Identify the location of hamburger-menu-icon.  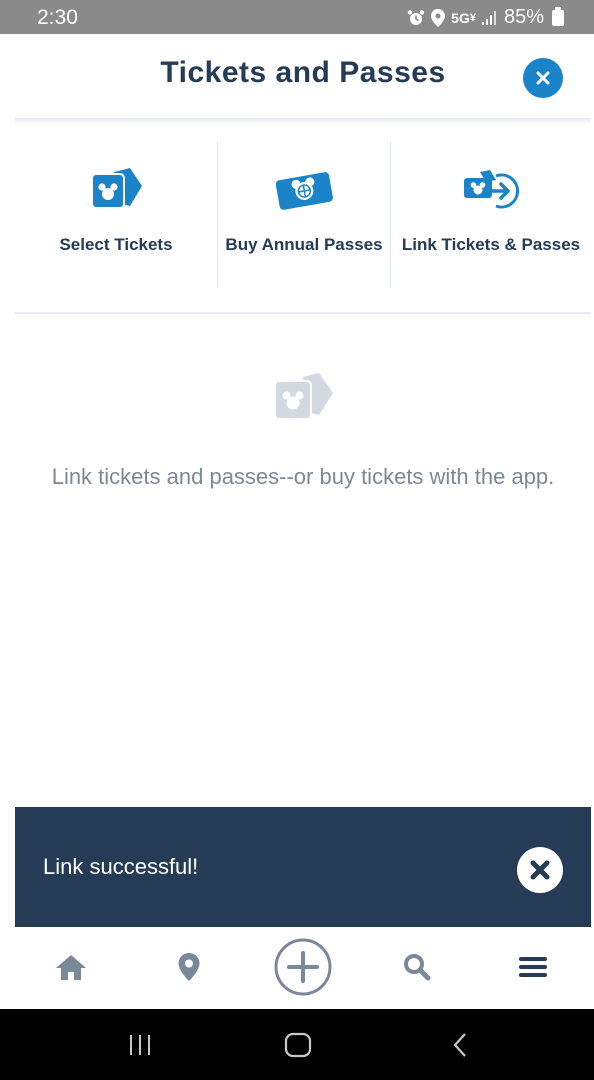
(533, 967).